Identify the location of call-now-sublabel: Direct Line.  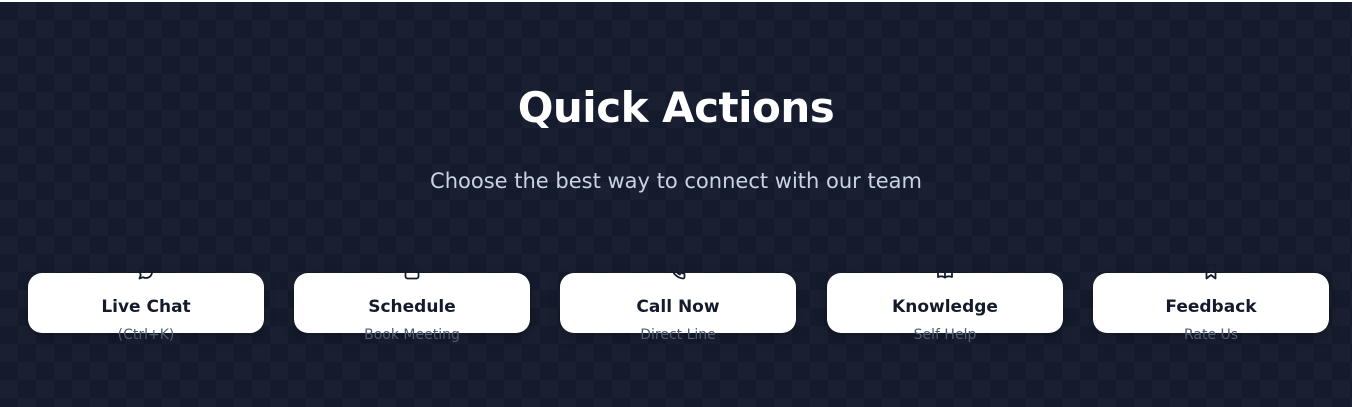
(678, 335).